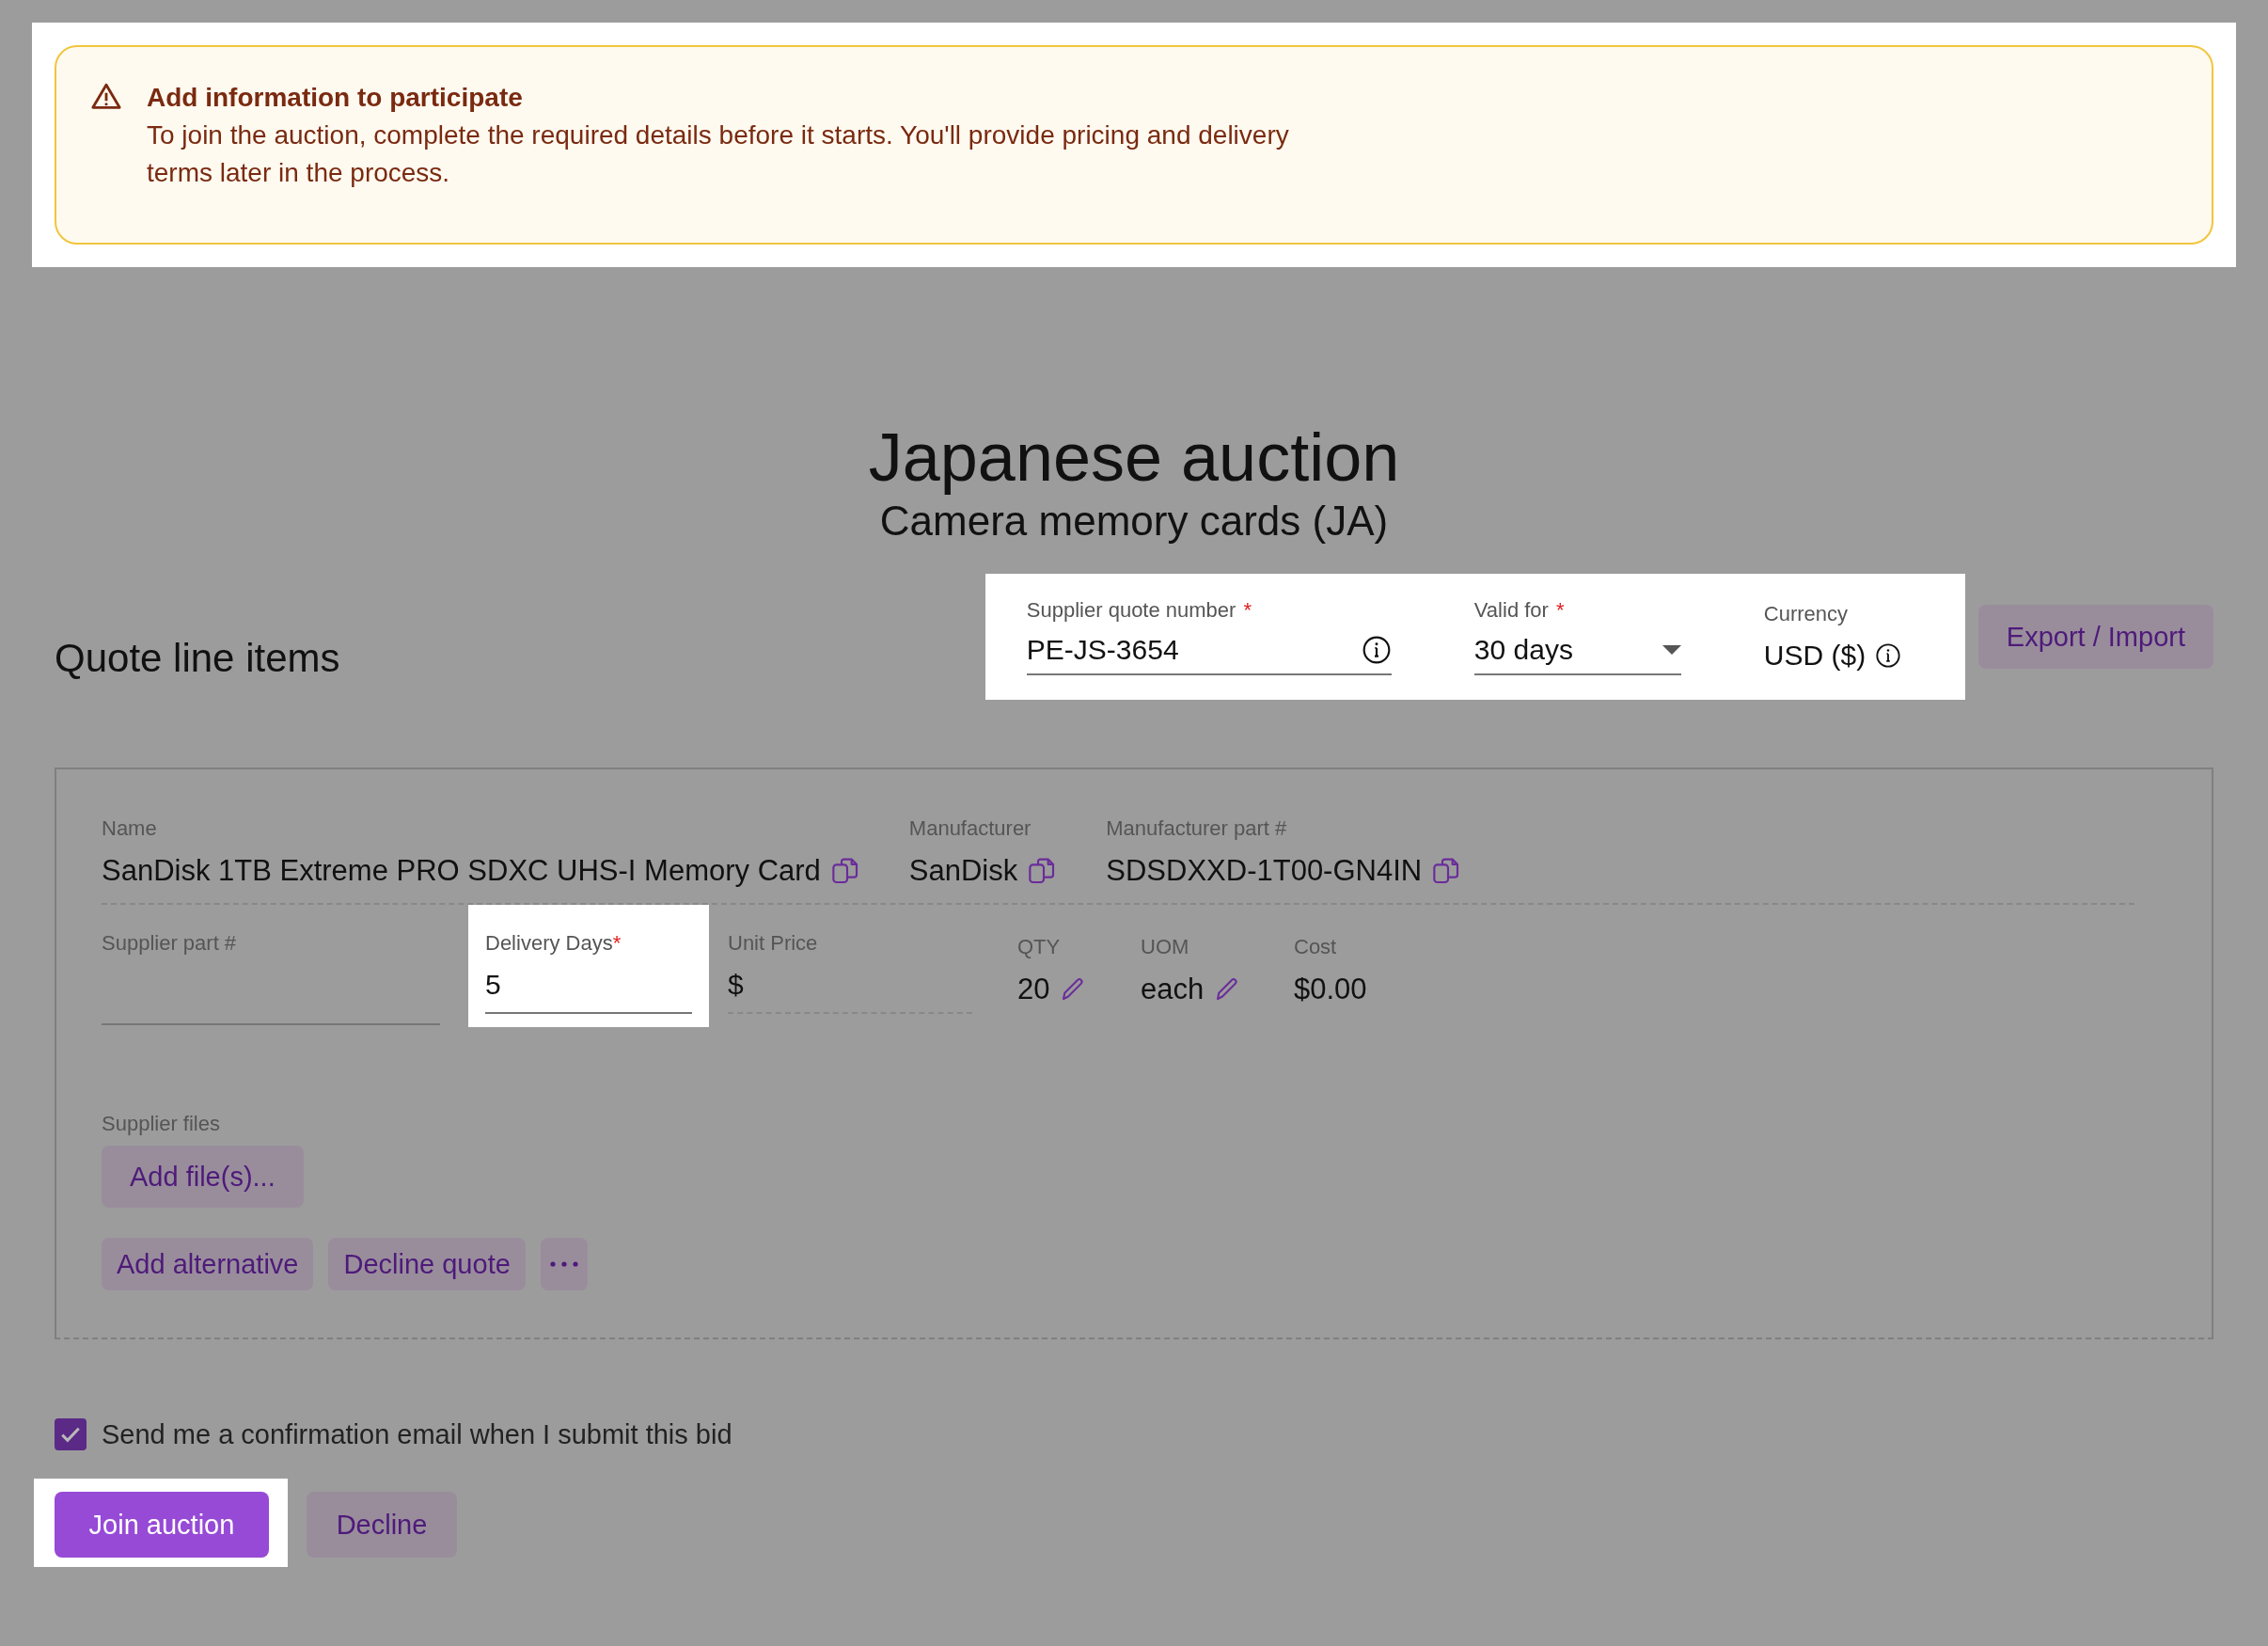  What do you see at coordinates (162, 1525) in the screenshot?
I see `join-button: Join auction` at bounding box center [162, 1525].